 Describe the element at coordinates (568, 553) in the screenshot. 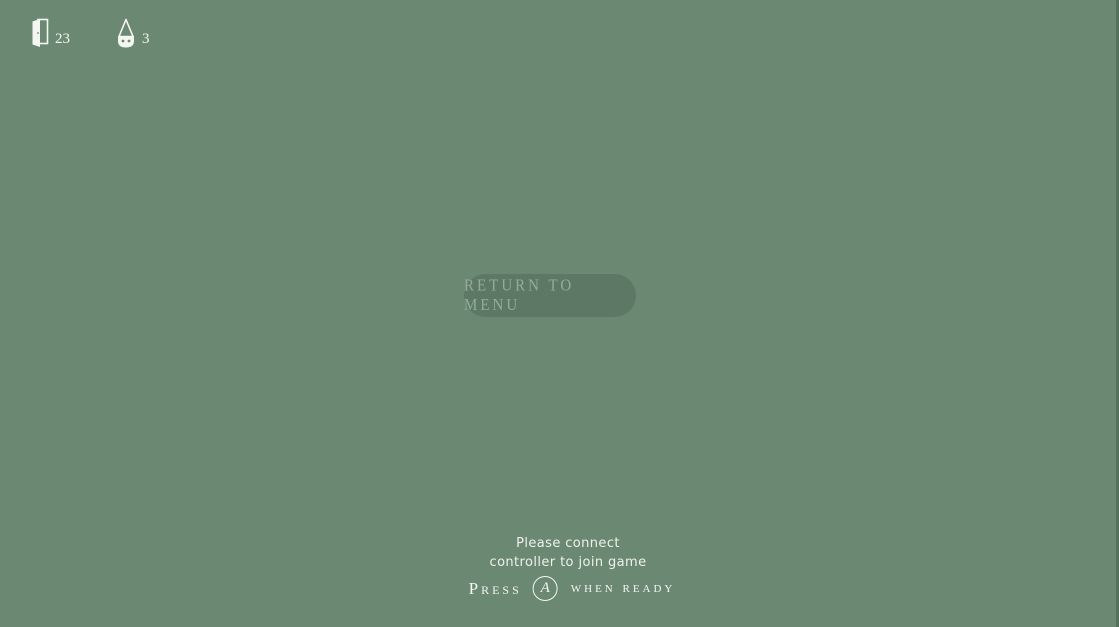

I see `join-prompt: Please connect controller to join game` at that location.